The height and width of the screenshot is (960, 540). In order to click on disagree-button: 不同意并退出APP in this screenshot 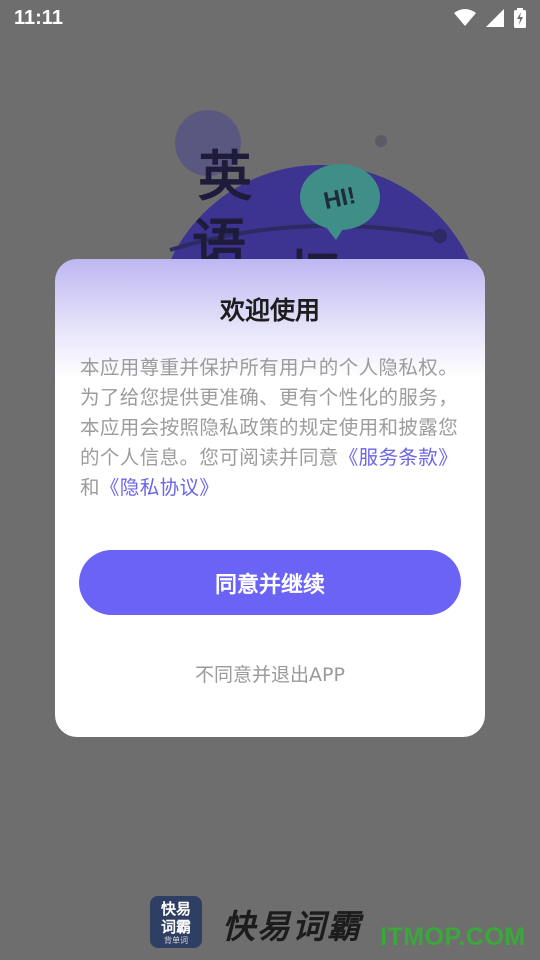, I will do `click(270, 673)`.